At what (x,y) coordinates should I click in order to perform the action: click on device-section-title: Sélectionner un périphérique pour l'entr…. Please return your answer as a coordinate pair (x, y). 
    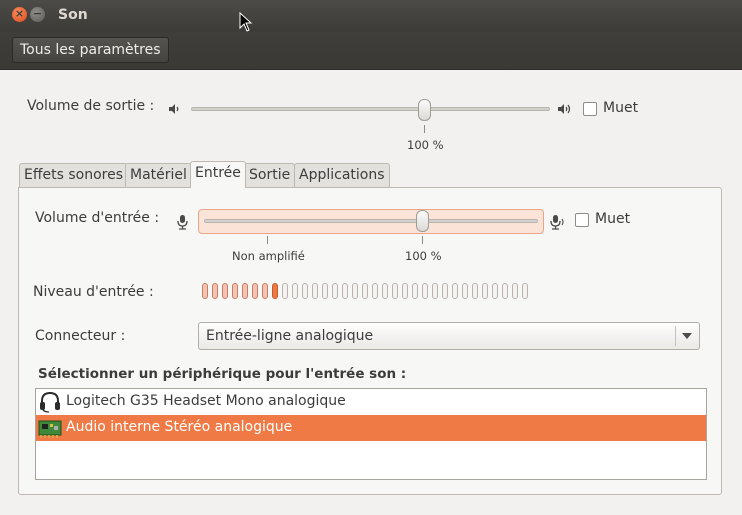
    Looking at the image, I should click on (222, 374).